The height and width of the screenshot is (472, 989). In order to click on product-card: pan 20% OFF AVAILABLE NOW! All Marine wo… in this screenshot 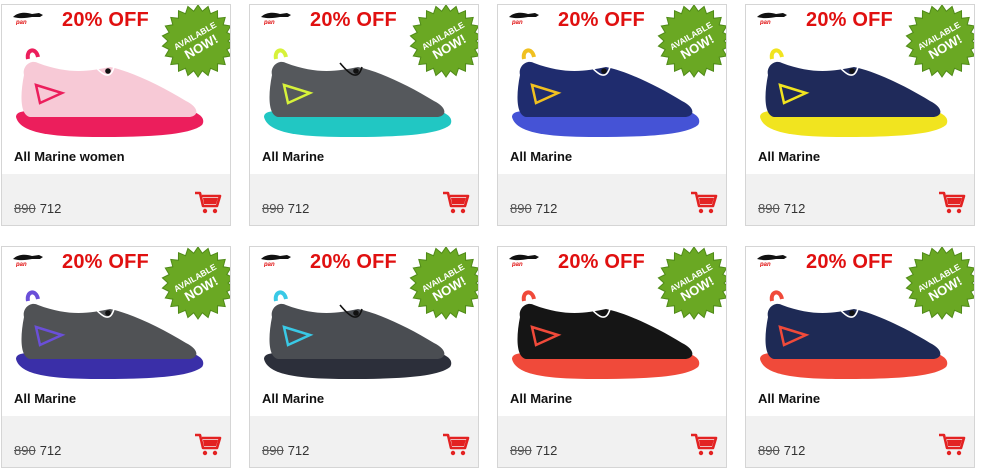, I will do `click(116, 115)`.